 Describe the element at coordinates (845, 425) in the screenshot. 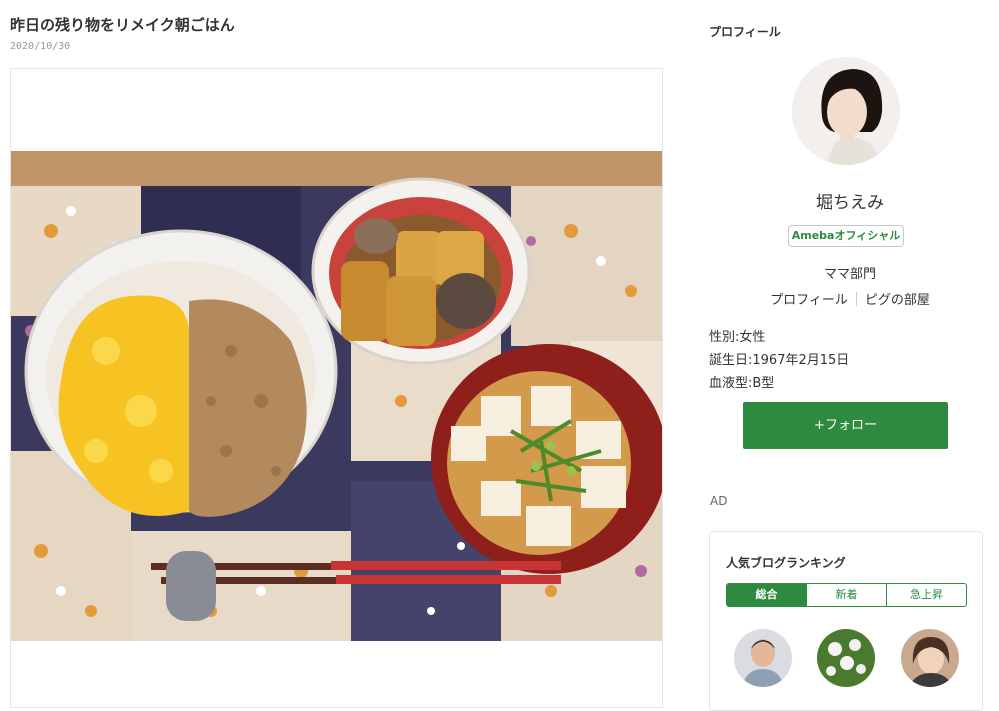

I see `follow-button: +フォロー` at that location.